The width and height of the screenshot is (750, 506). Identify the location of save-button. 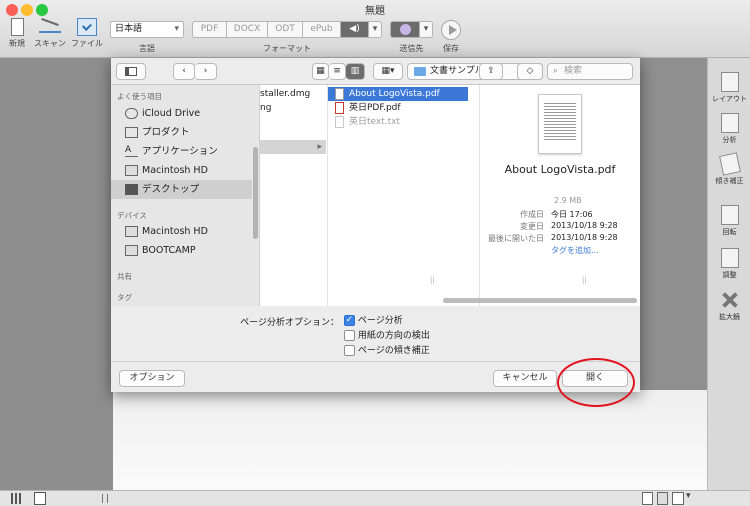
(451, 30).